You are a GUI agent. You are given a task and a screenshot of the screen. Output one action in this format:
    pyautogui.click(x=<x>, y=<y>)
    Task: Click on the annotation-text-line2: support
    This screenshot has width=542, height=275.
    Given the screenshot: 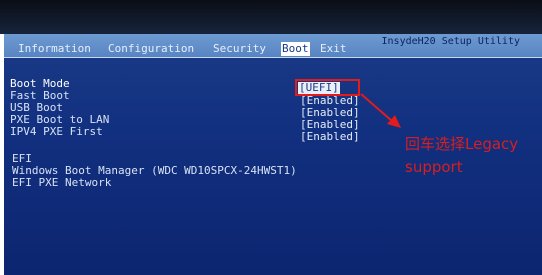 What is the action you would take?
    pyautogui.click(x=434, y=167)
    